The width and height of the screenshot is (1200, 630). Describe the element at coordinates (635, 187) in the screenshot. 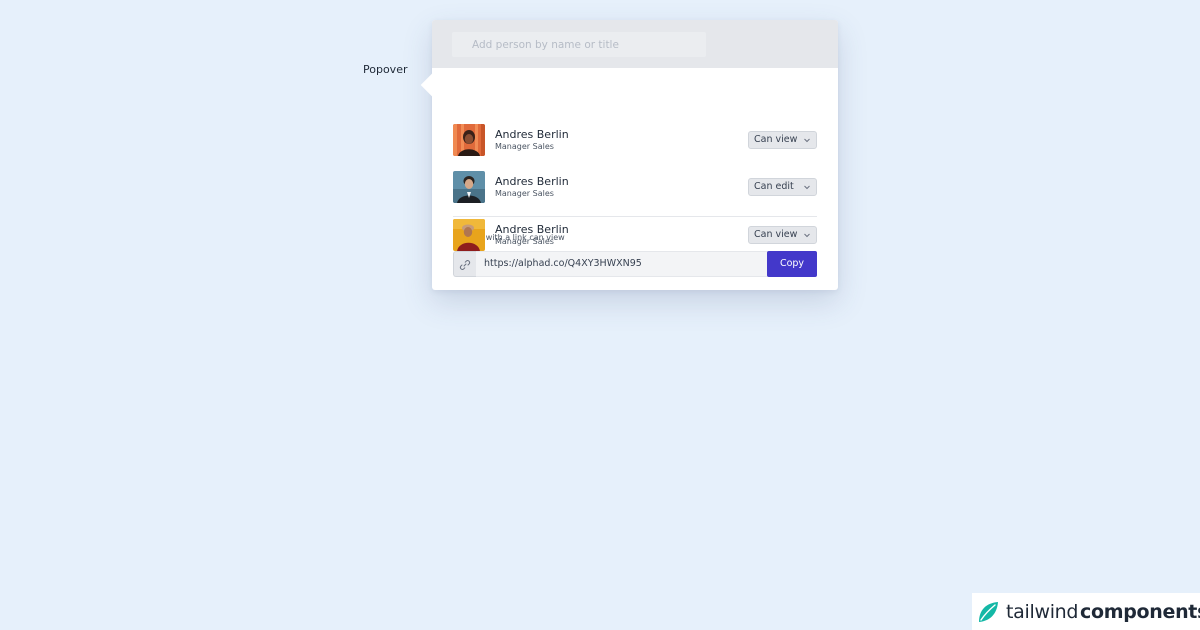

I see `list-item: Andres Berlin Manager Sales Can edit` at that location.